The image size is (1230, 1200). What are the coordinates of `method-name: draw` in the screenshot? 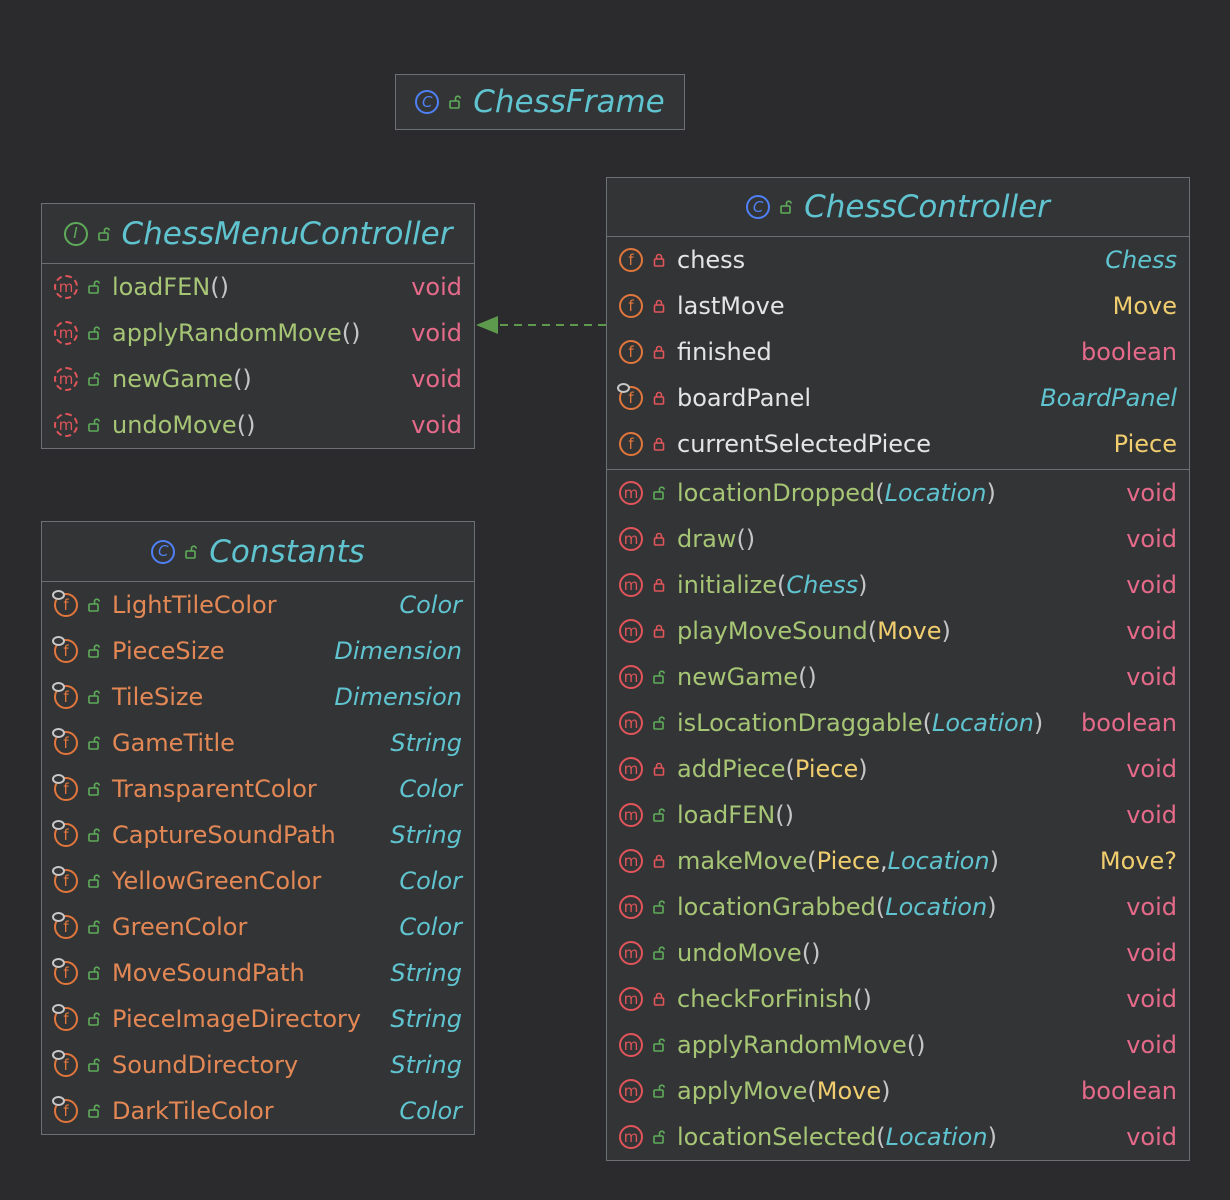 It's located at (707, 539).